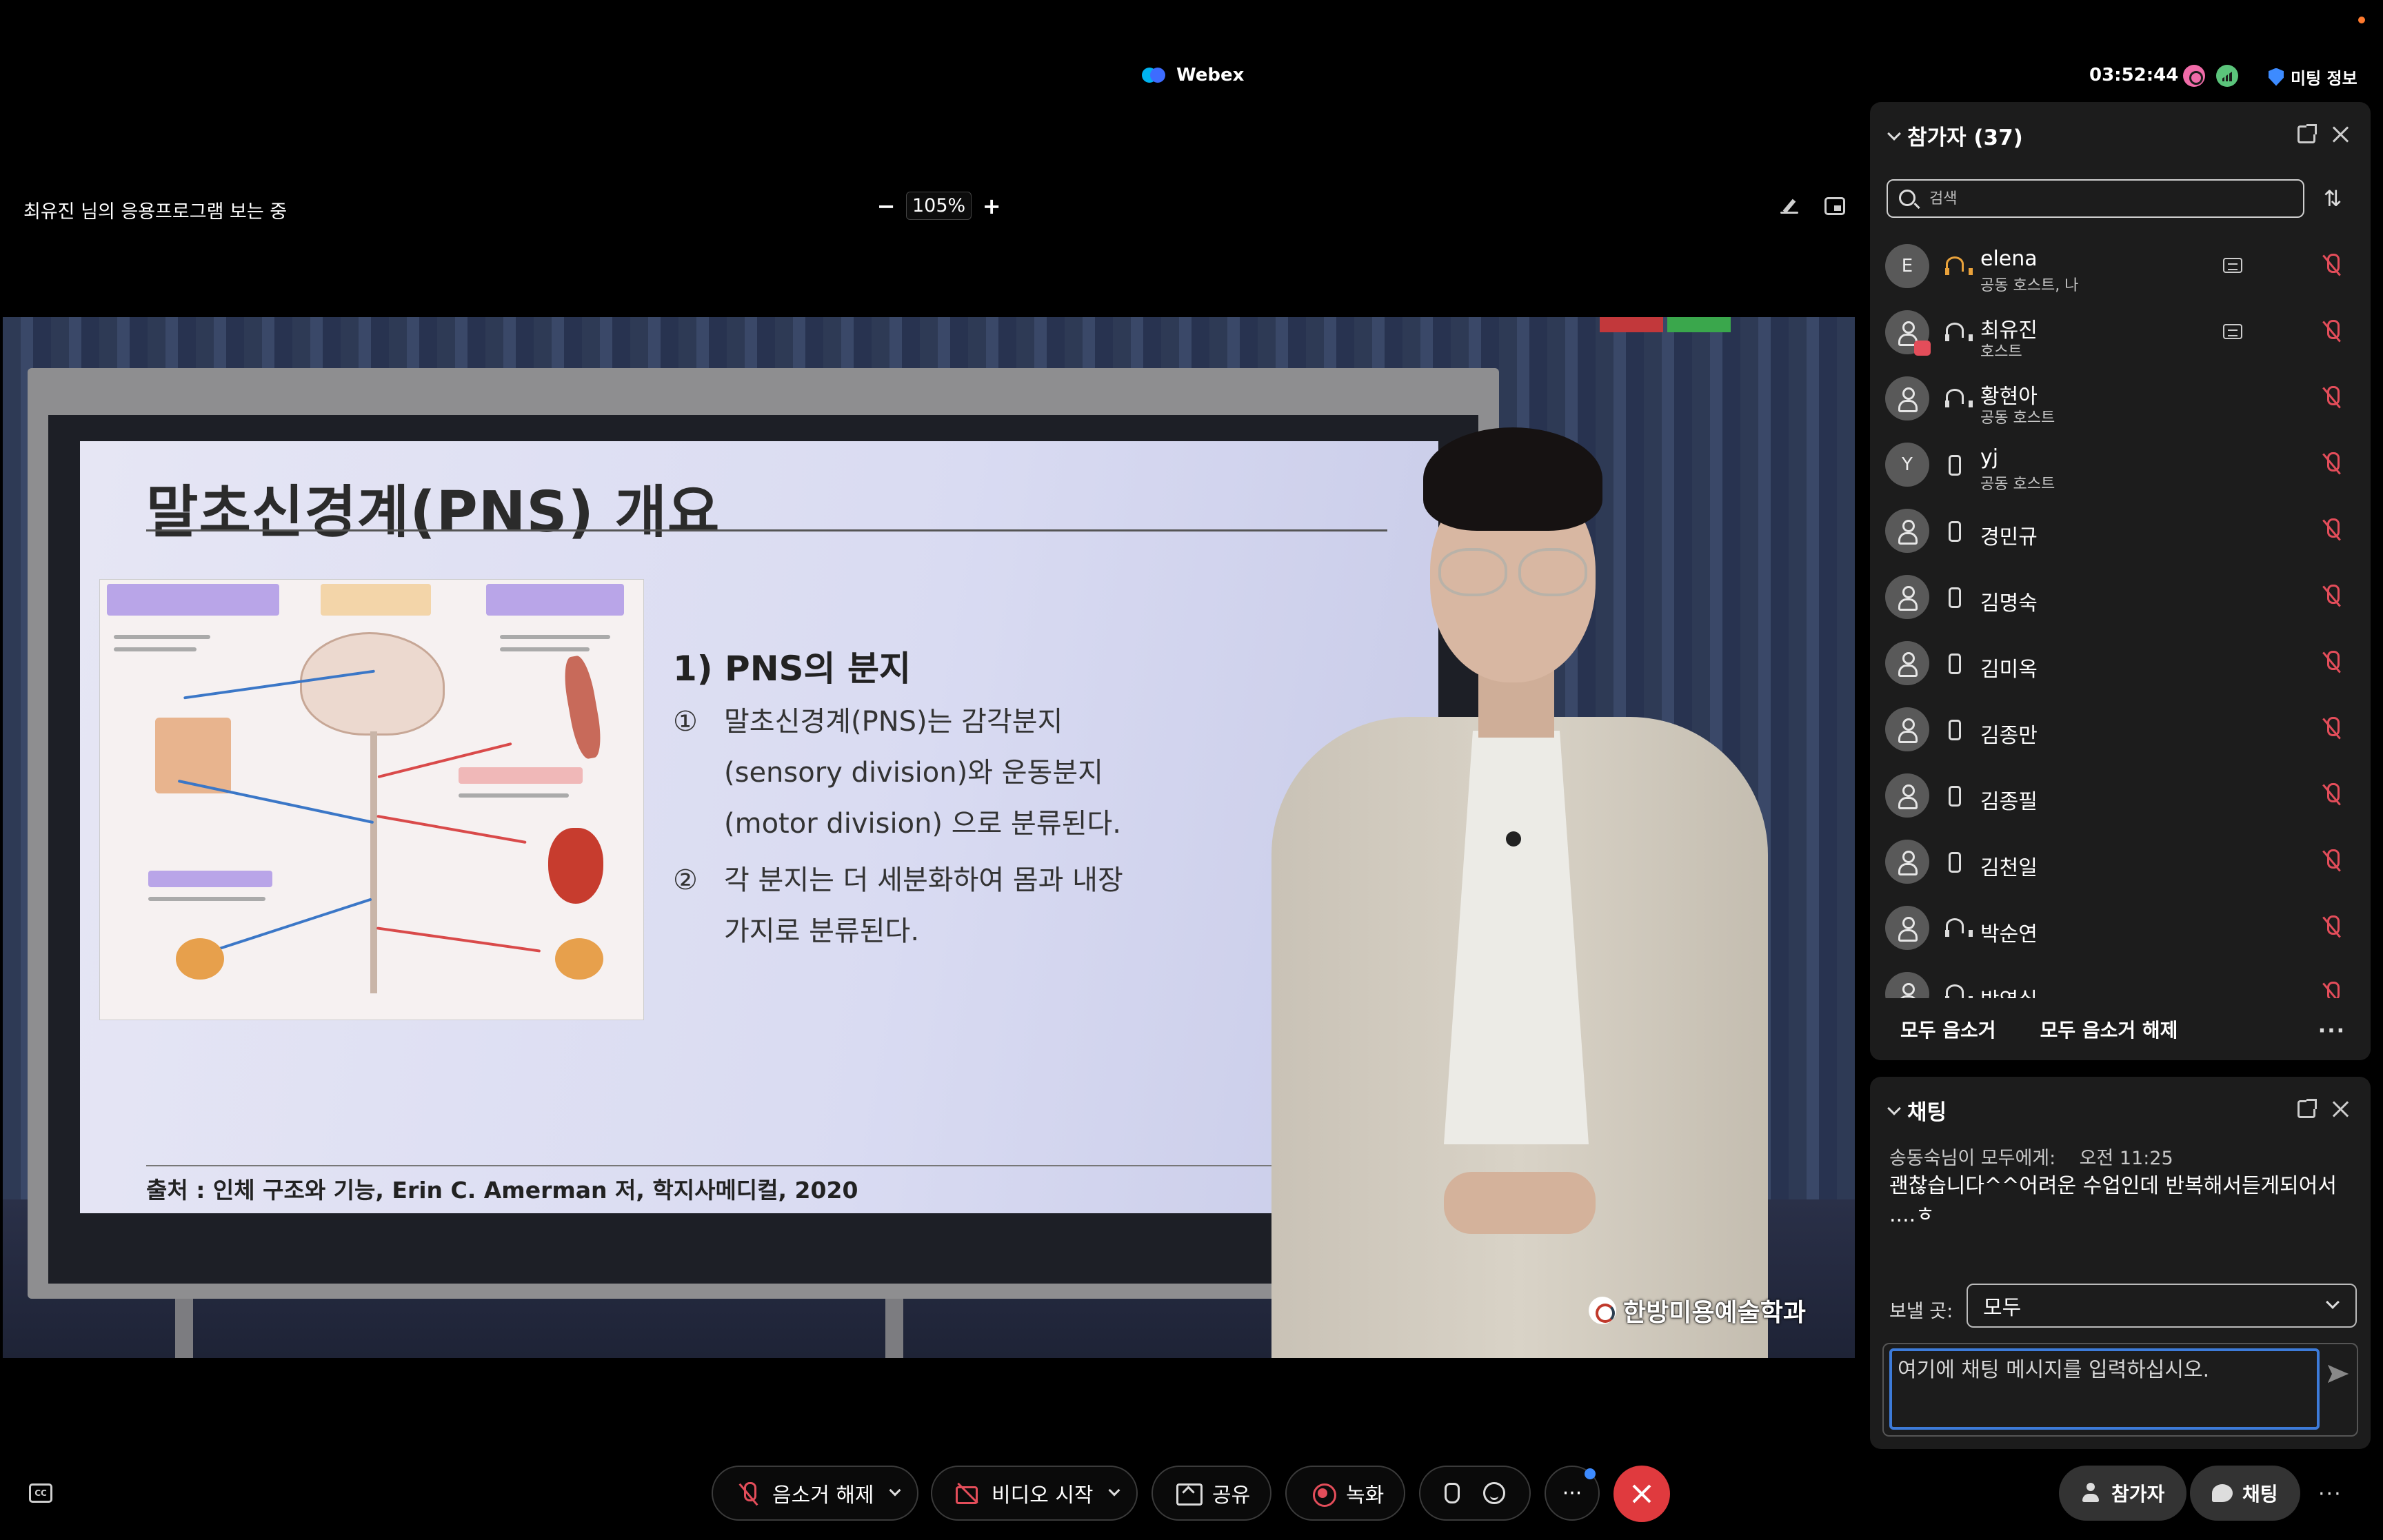 The height and width of the screenshot is (1540, 2383). I want to click on unmute-all-button: 모두 음소거 해제, so click(2109, 1029).